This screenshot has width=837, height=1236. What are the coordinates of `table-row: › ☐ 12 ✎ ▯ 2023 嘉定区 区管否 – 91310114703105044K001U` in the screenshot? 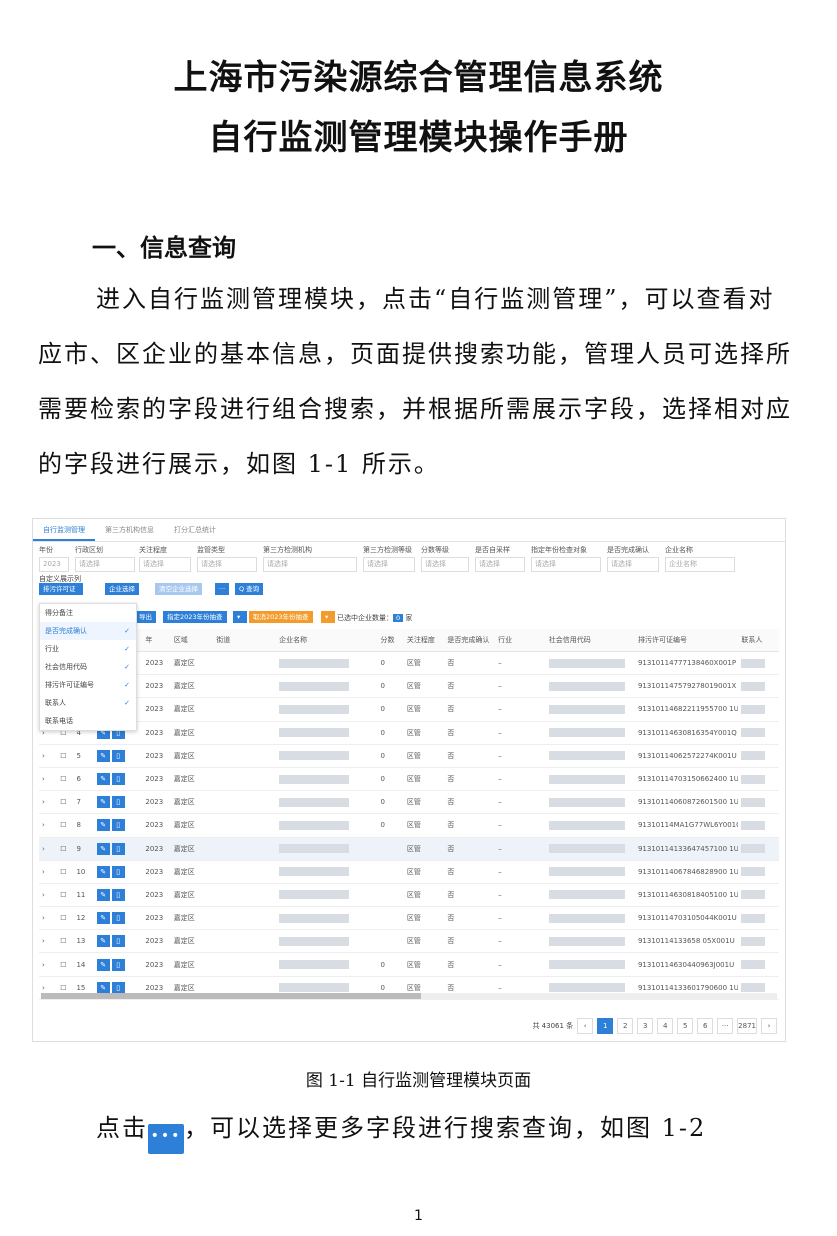 It's located at (409, 918).